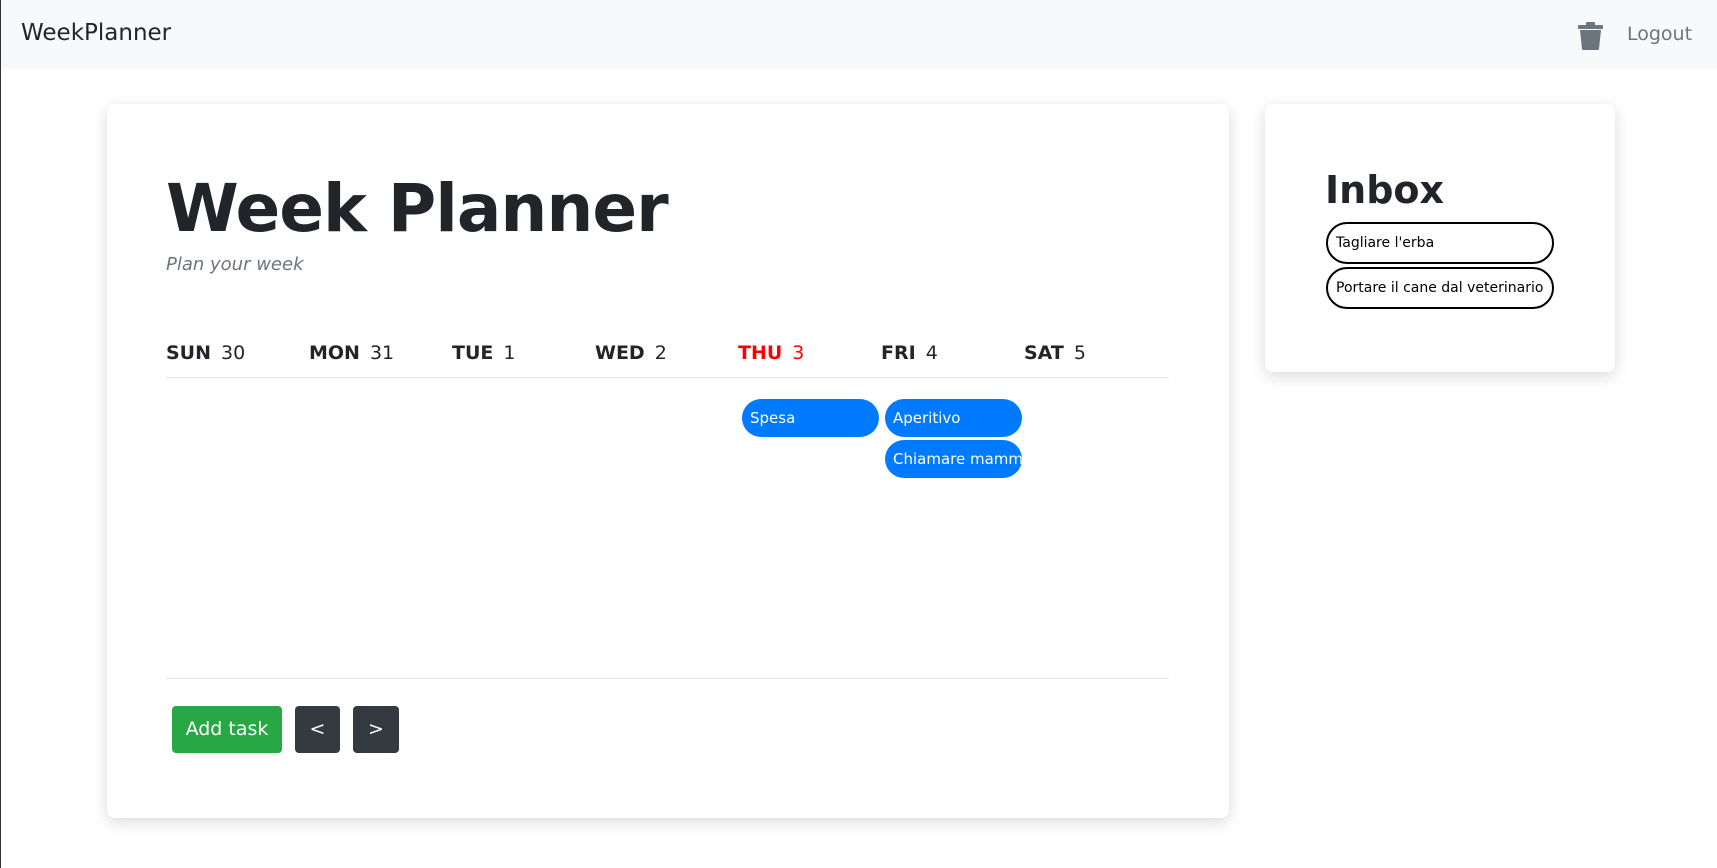 This screenshot has height=868, width=1717. What do you see at coordinates (473, 353) in the screenshot?
I see `day-name: TUE` at bounding box center [473, 353].